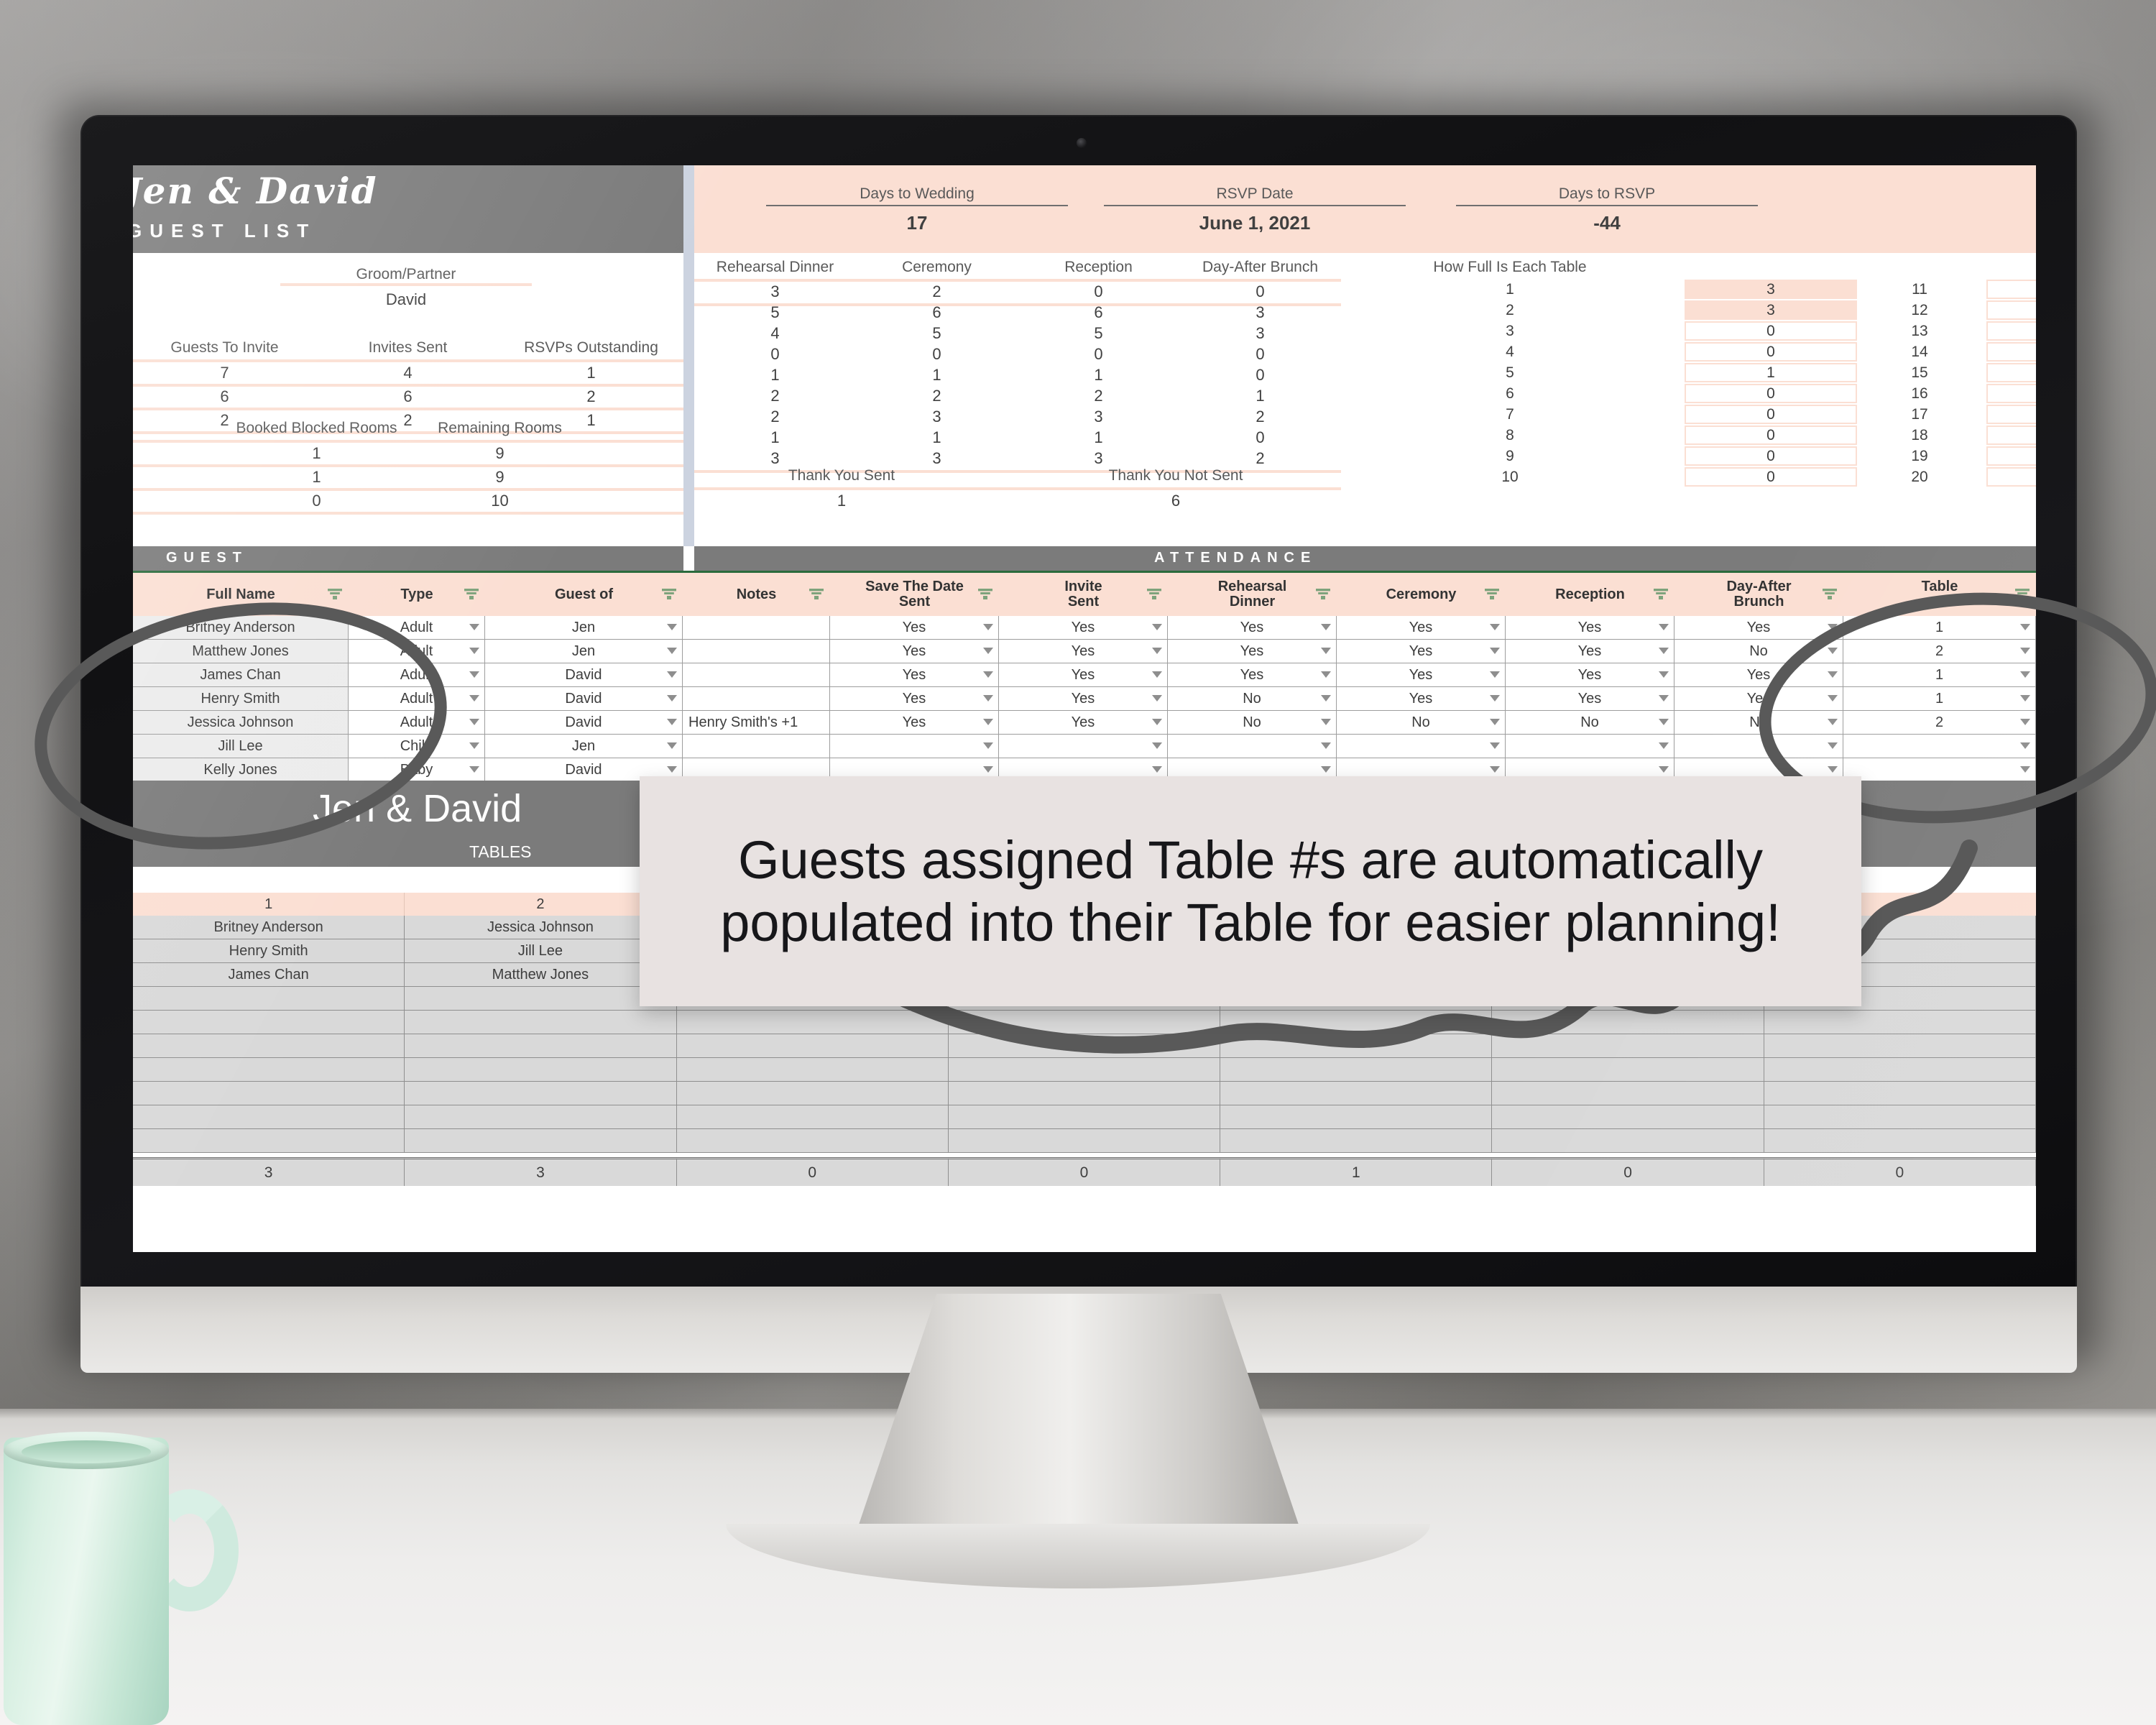 The width and height of the screenshot is (2156, 1725). What do you see at coordinates (1939, 628) in the screenshot?
I see `cell-table: 1` at bounding box center [1939, 628].